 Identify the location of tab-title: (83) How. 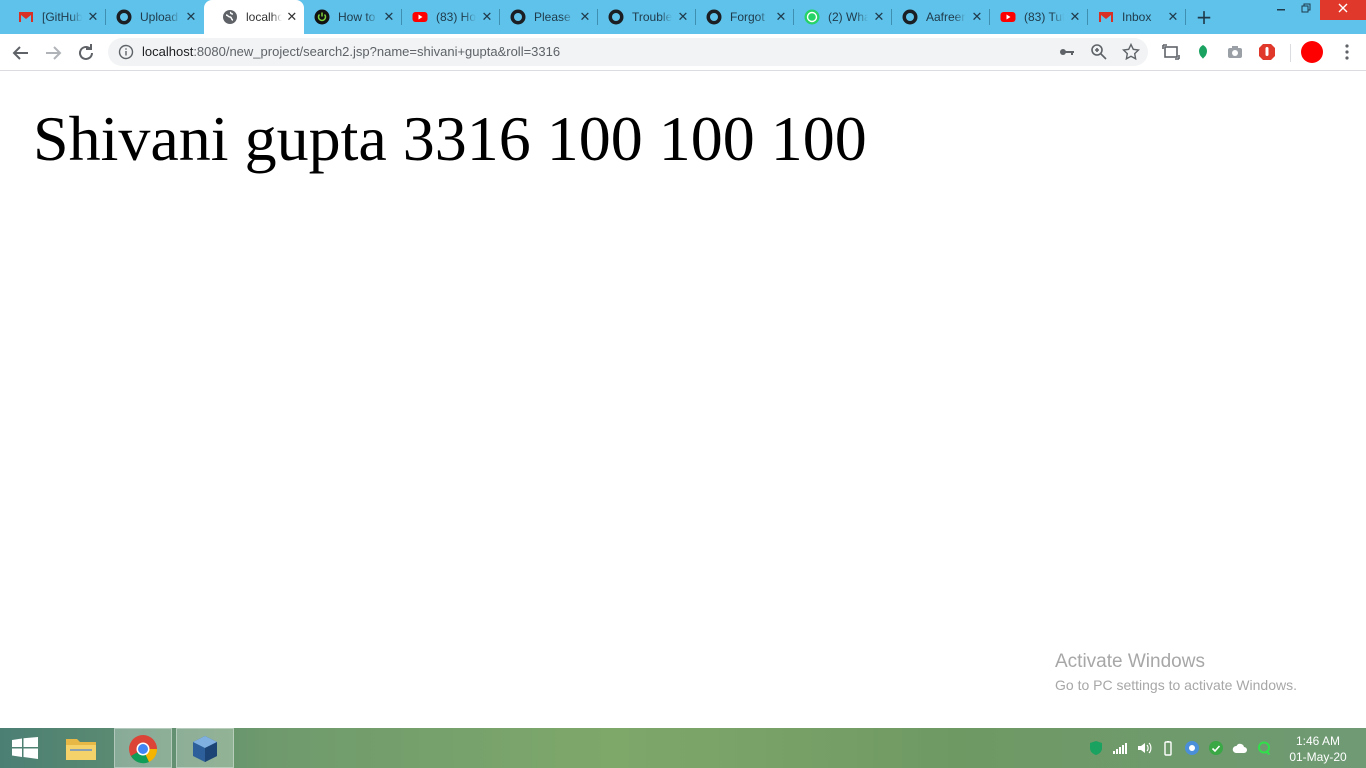
(456, 17).